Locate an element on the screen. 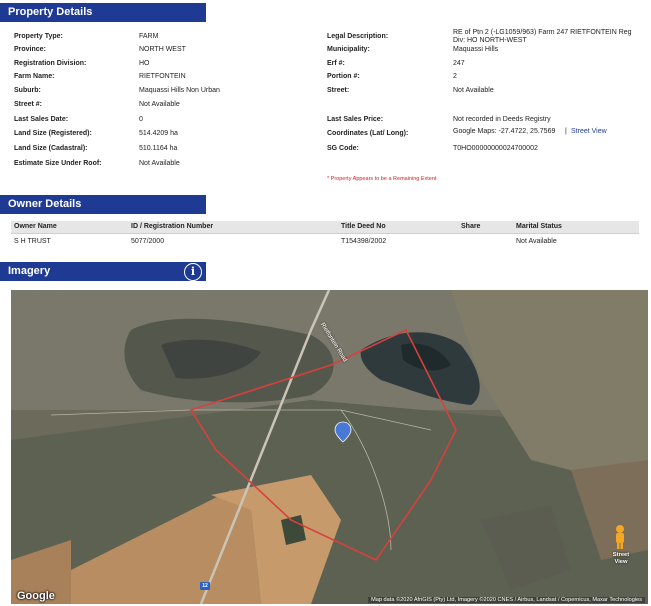 The width and height of the screenshot is (651, 606). owner-name-column-header: Owner Name is located at coordinates (35, 226).